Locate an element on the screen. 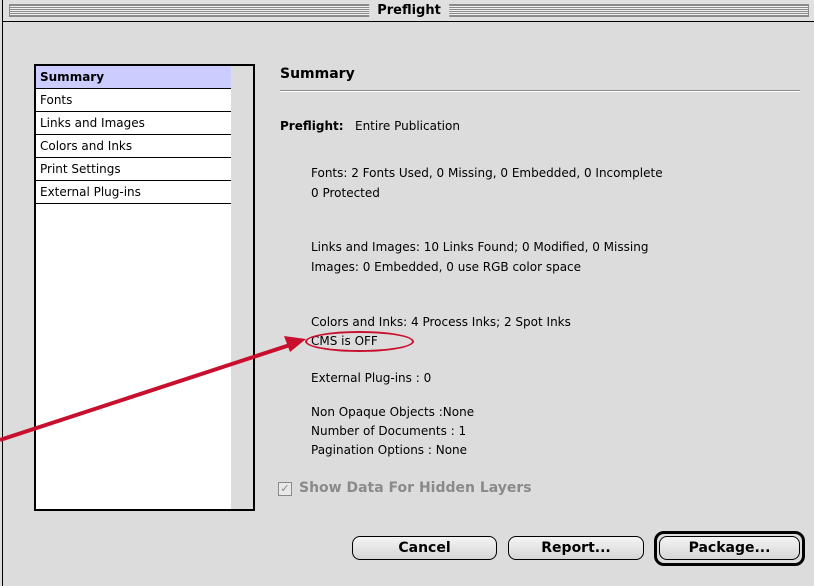 The image size is (814, 586). non-opaque-objects: Non Opaque Objects :None is located at coordinates (393, 412).